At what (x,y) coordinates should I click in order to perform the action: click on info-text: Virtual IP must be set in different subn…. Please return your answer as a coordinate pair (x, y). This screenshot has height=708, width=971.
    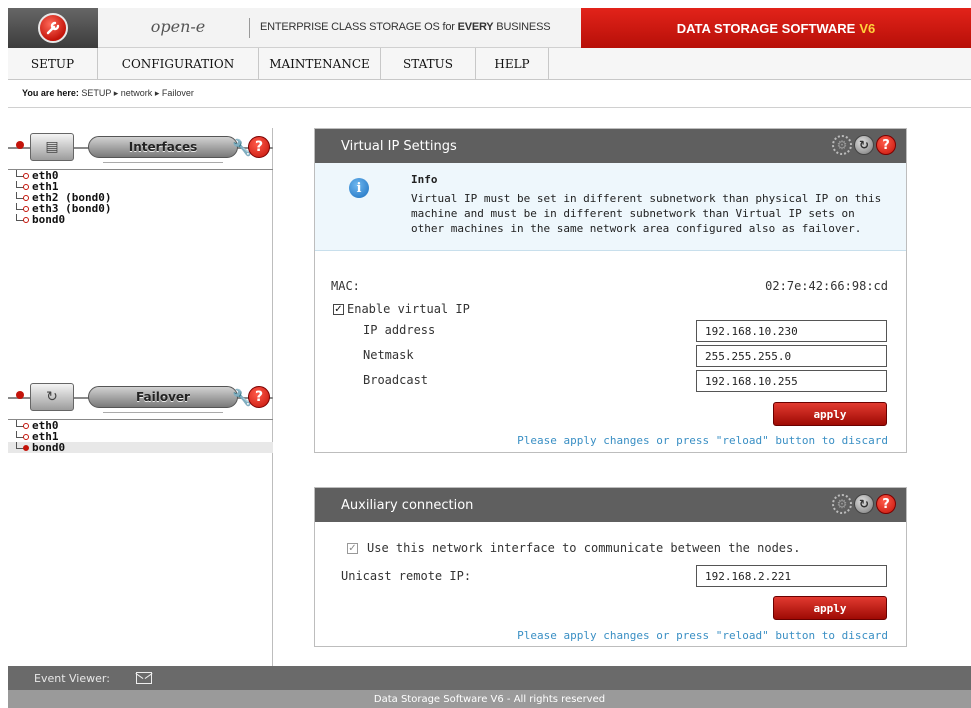
    Looking at the image, I should click on (646, 213).